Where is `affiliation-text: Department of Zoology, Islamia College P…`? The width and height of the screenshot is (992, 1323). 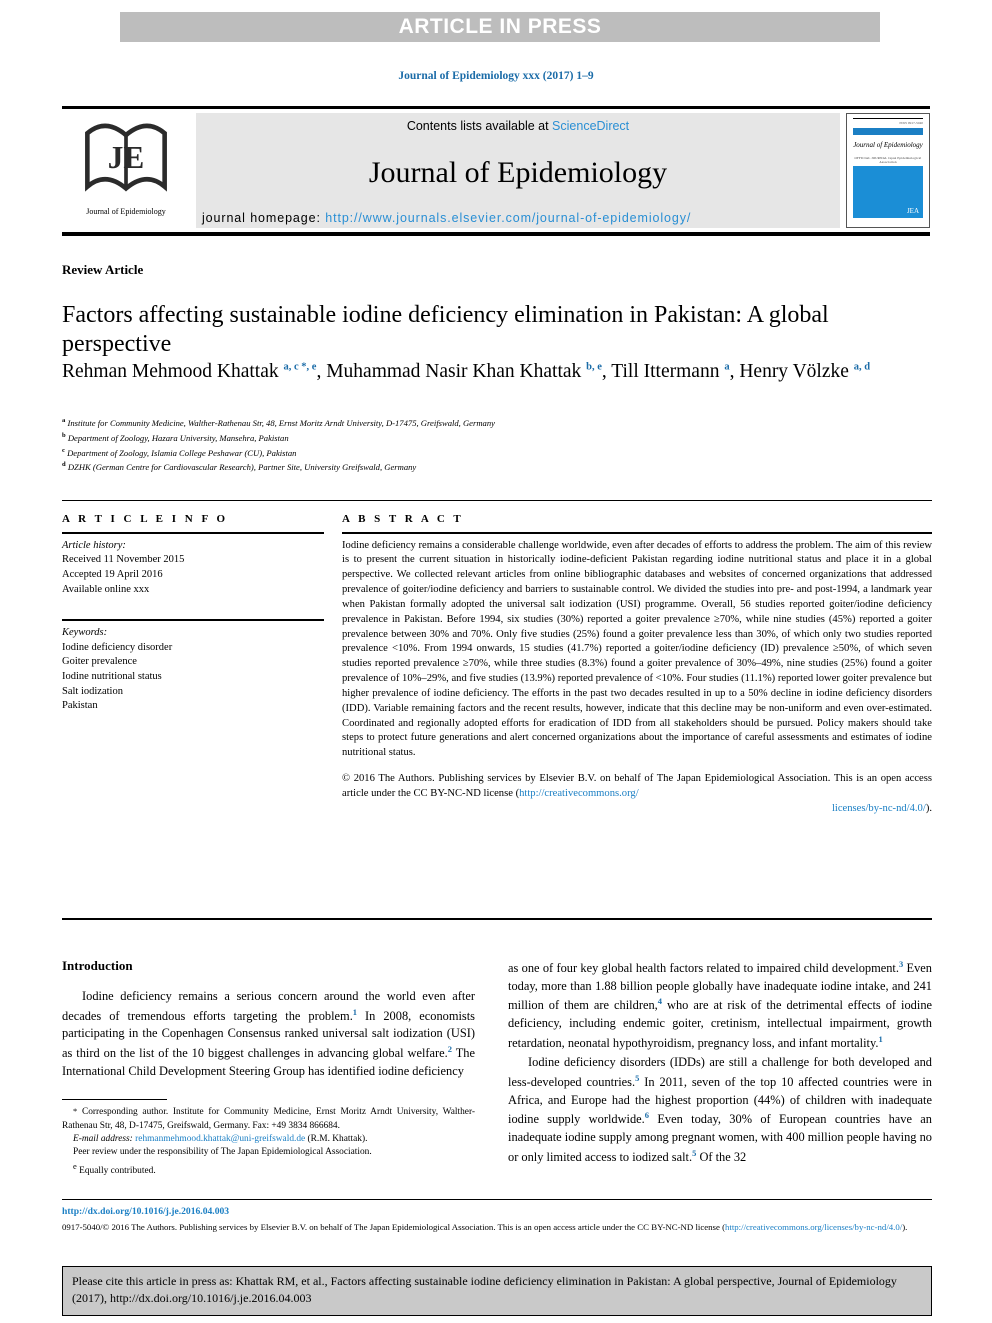 affiliation-text: Department of Zoology, Islamia College P… is located at coordinates (182, 452).